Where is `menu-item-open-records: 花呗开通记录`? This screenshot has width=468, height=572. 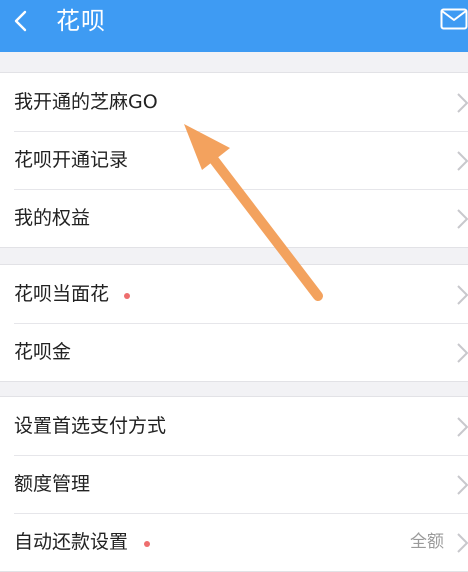 menu-item-open-records: 花呗开通记录 is located at coordinates (234, 160).